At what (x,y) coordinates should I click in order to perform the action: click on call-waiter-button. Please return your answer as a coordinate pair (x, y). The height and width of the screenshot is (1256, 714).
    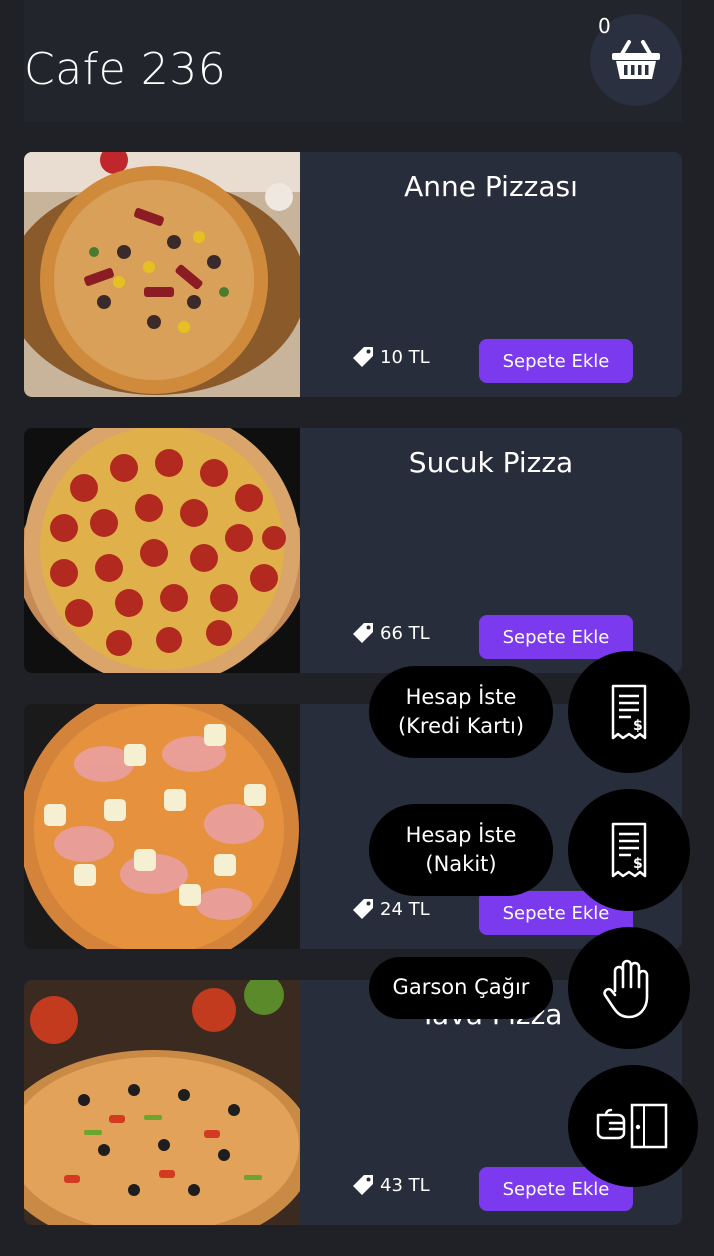
    Looking at the image, I should click on (629, 988).